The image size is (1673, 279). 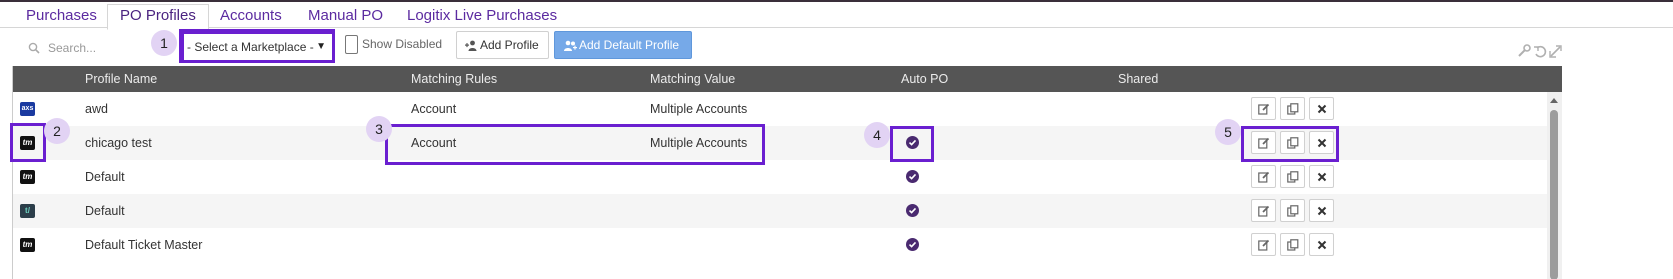 I want to click on highlight-marketplace-select, so click(x=257, y=46).